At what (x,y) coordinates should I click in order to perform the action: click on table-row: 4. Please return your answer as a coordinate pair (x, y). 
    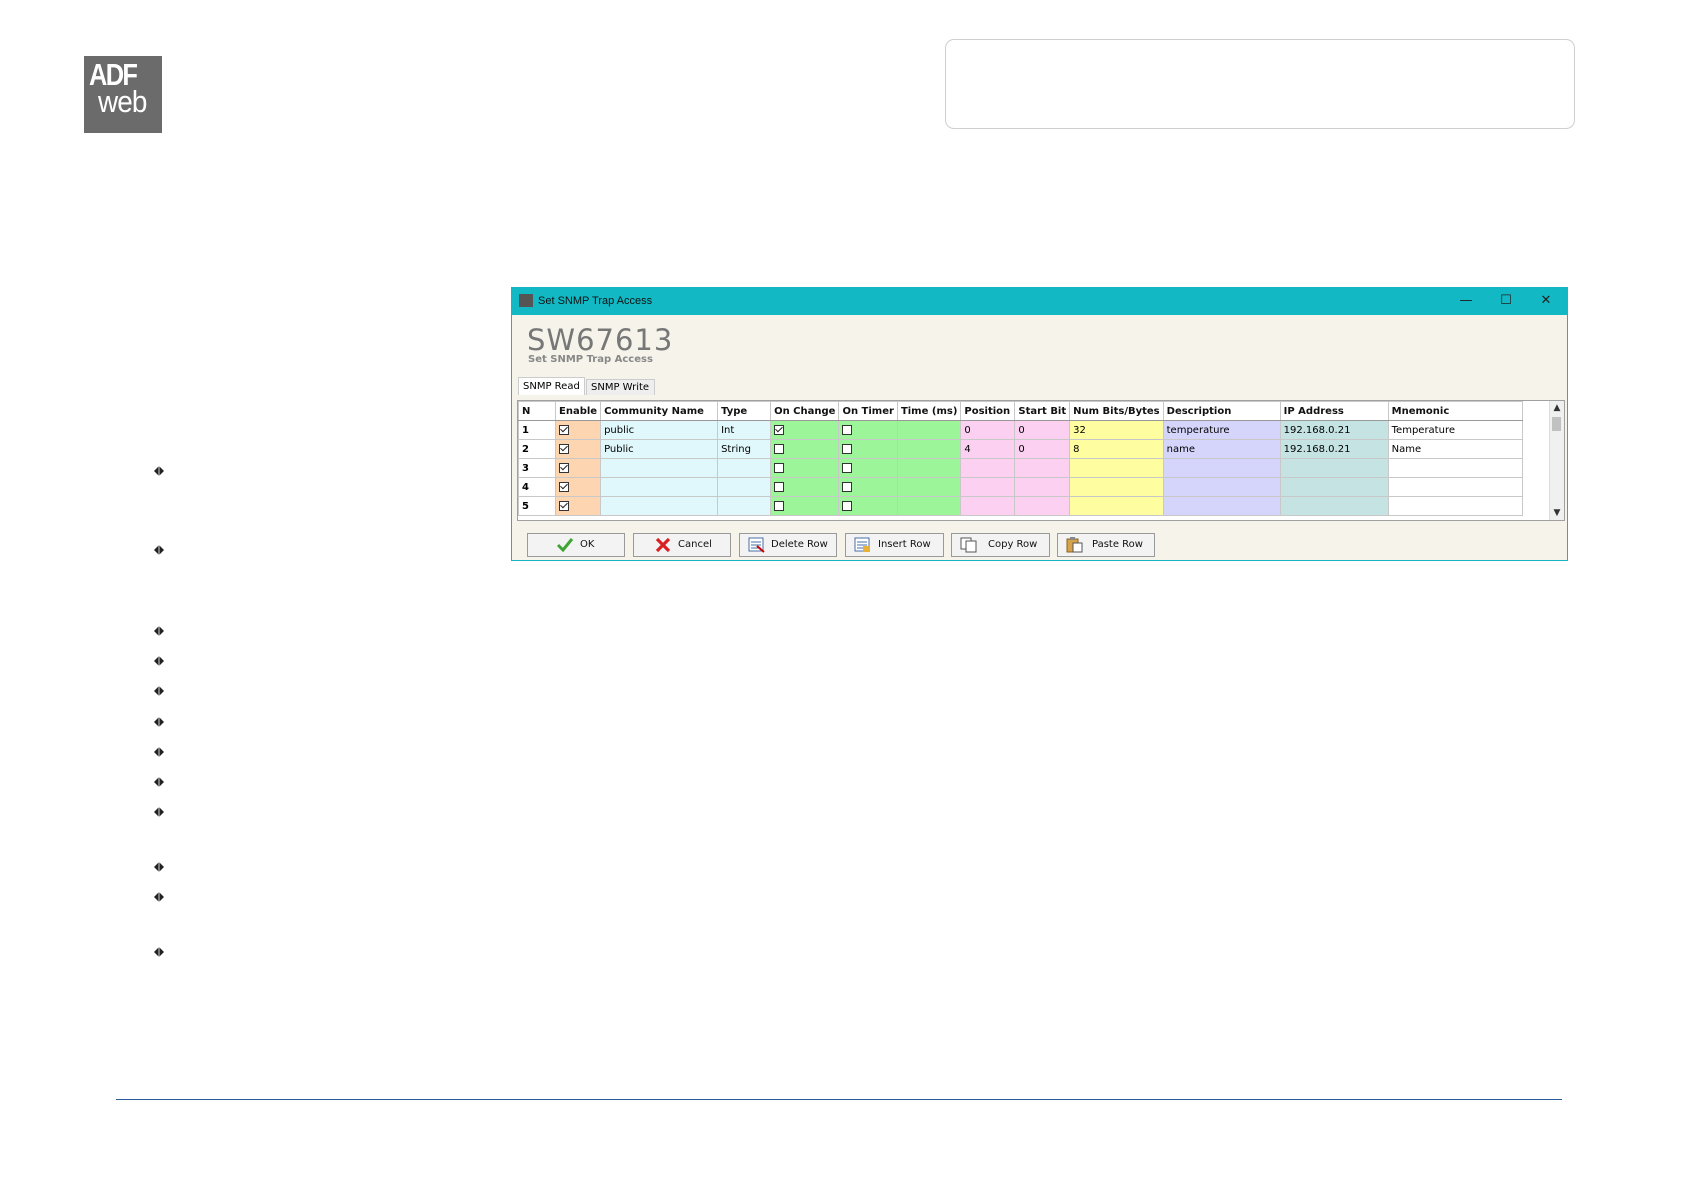
    Looking at the image, I should click on (1020, 487).